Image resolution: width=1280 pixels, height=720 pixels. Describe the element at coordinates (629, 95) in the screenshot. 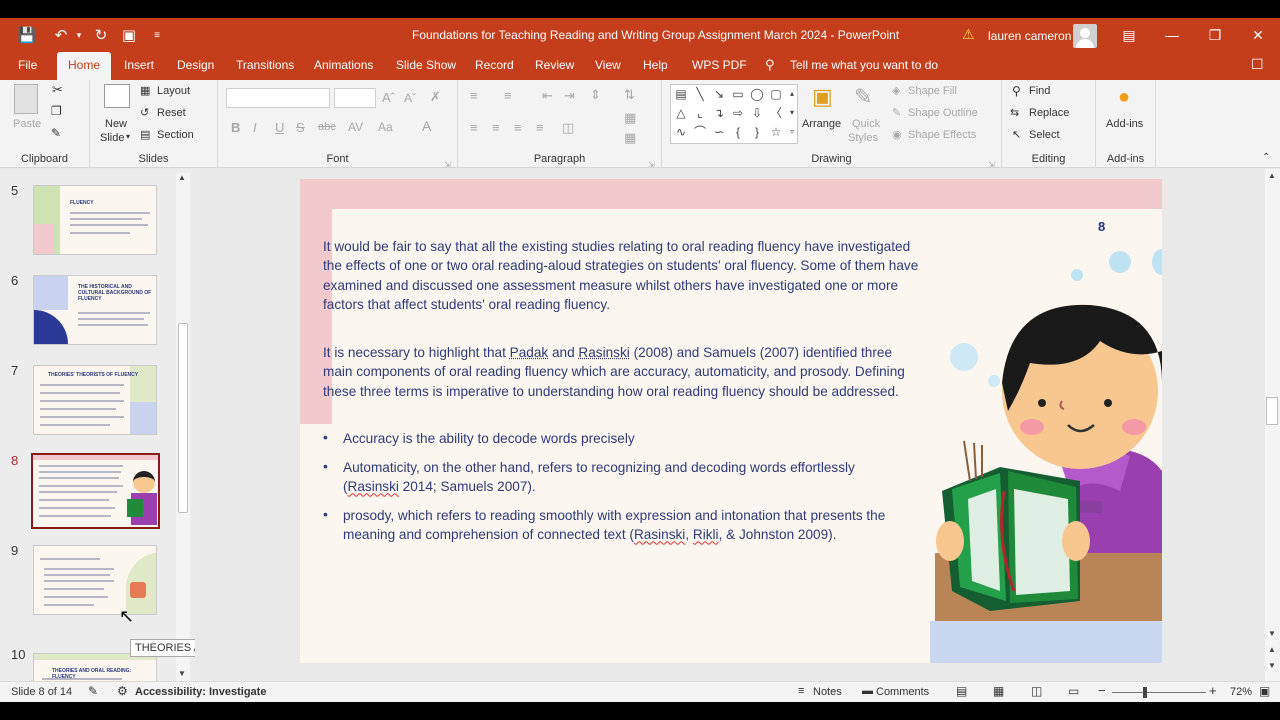

I see `text-direction-icon: ⇅` at that location.